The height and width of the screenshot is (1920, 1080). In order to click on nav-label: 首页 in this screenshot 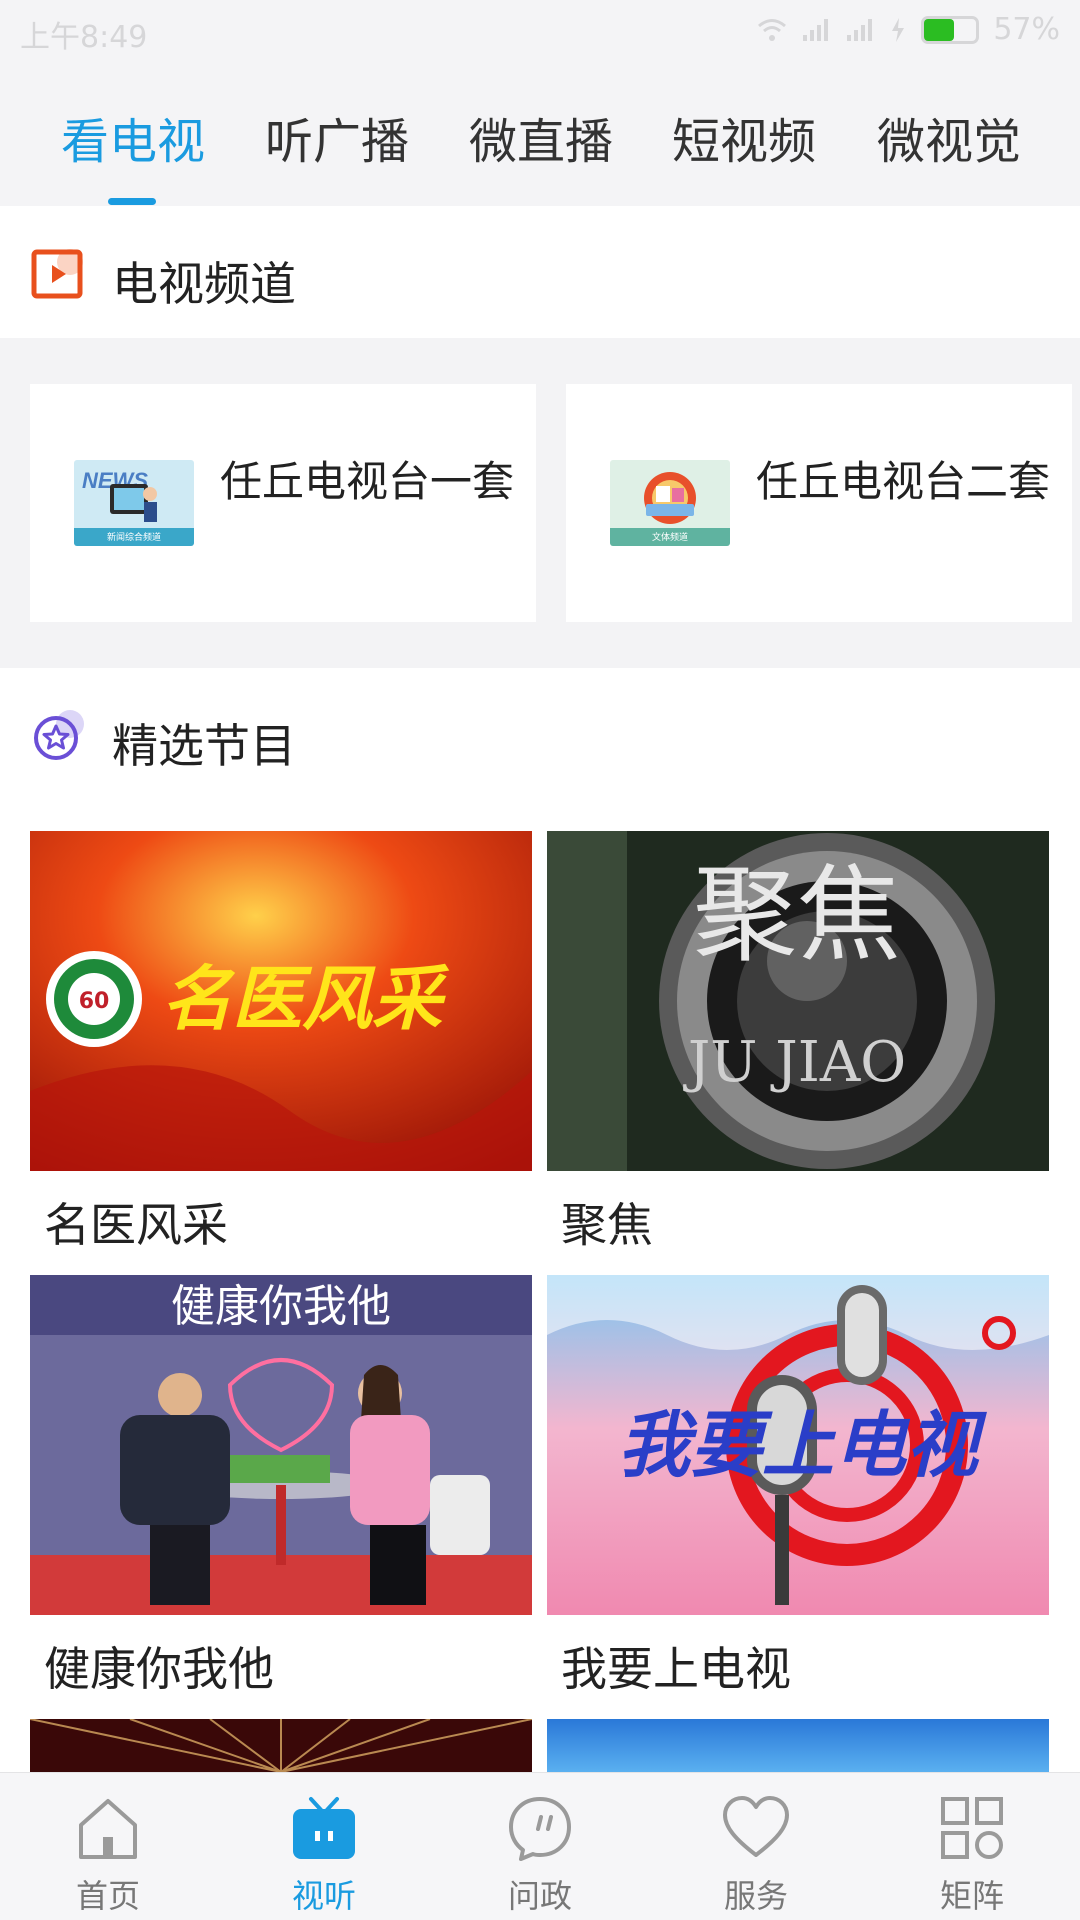, I will do `click(107, 1896)`.